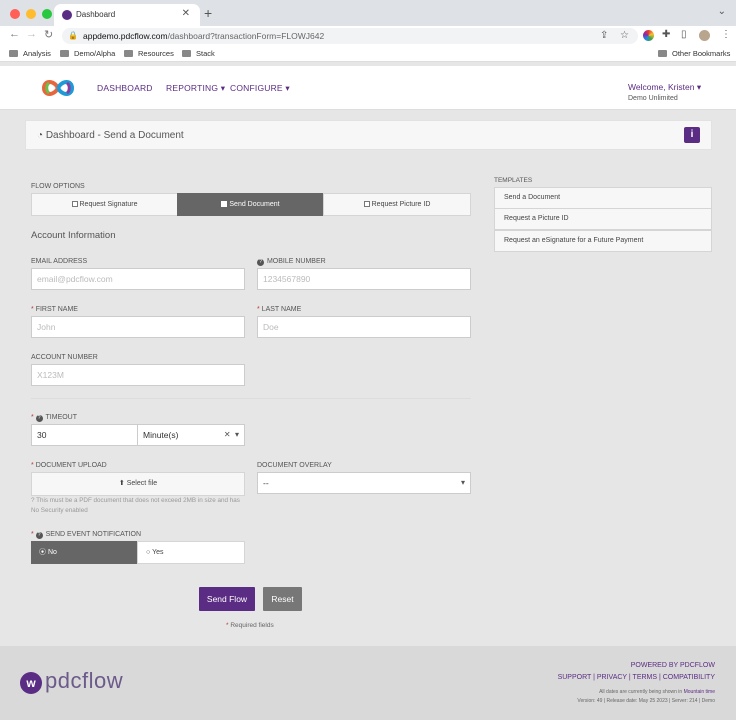  I want to click on info-button: i, so click(692, 135).